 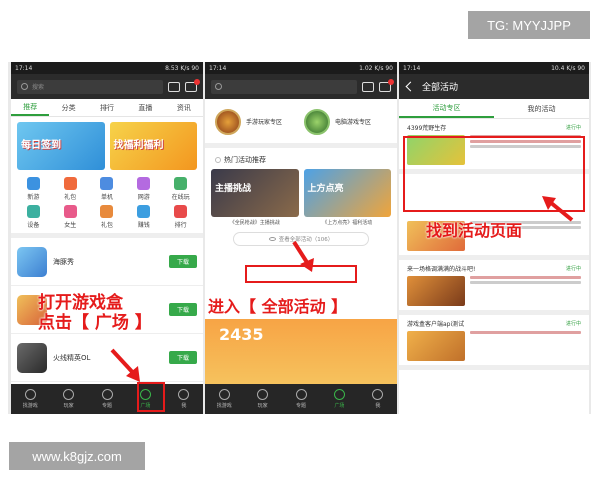 I want to click on stats-count: 2435, so click(x=241, y=334).